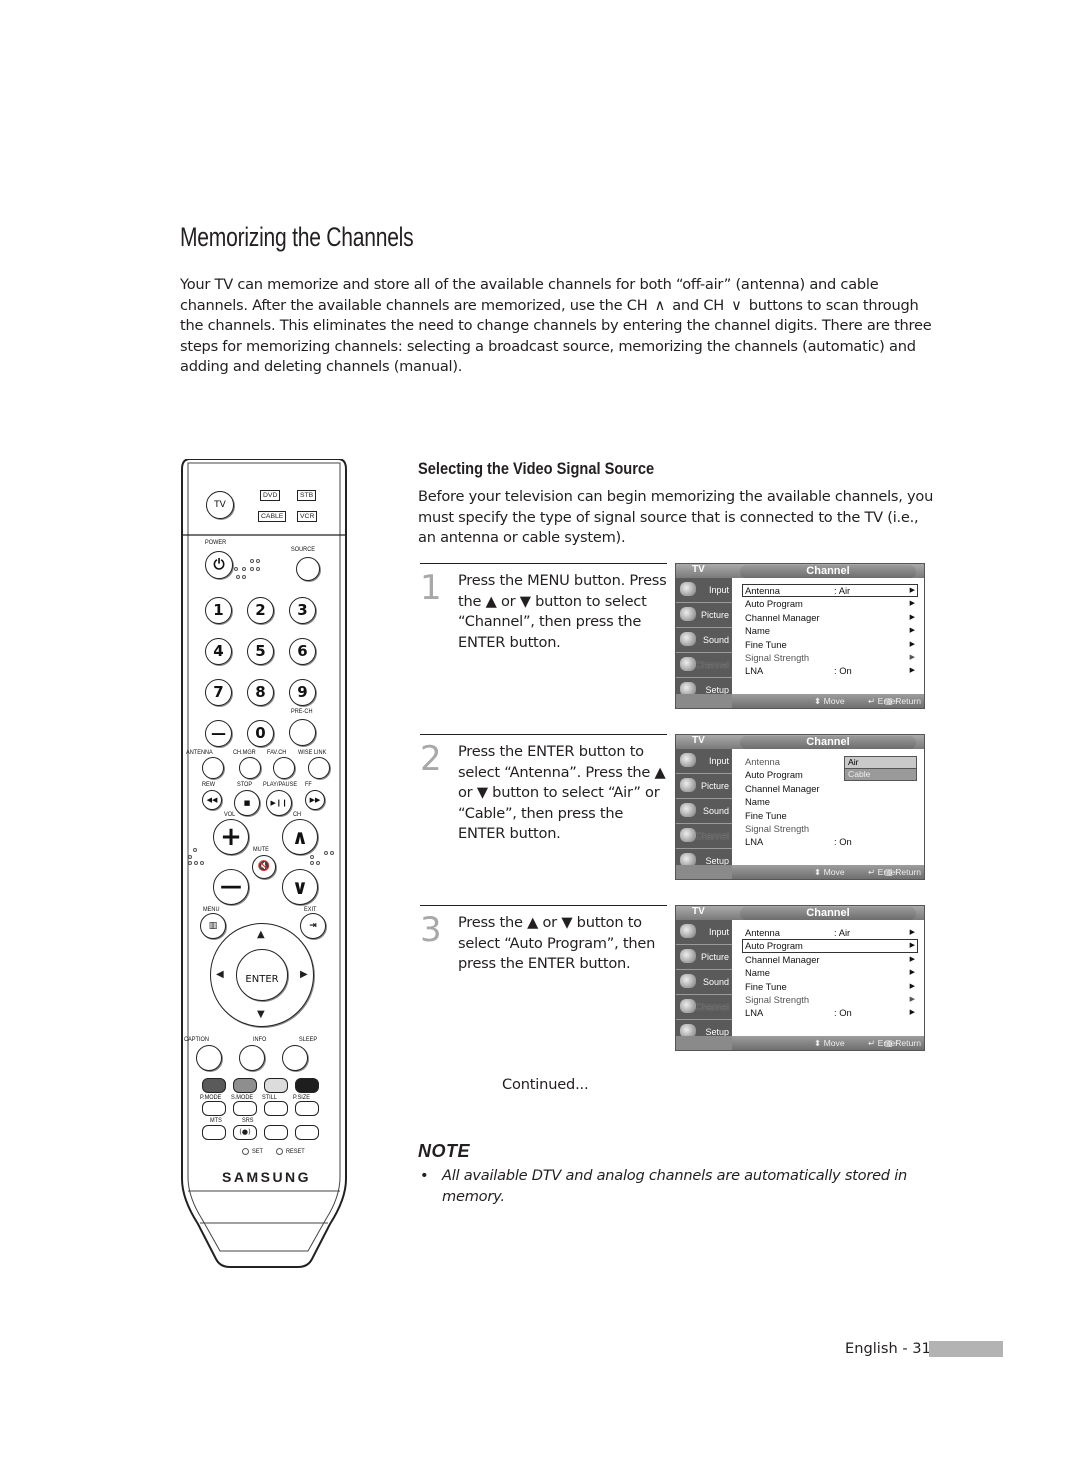  What do you see at coordinates (830, 828) in the screenshot?
I see `menu-item-signal-strength: Signal Strength` at bounding box center [830, 828].